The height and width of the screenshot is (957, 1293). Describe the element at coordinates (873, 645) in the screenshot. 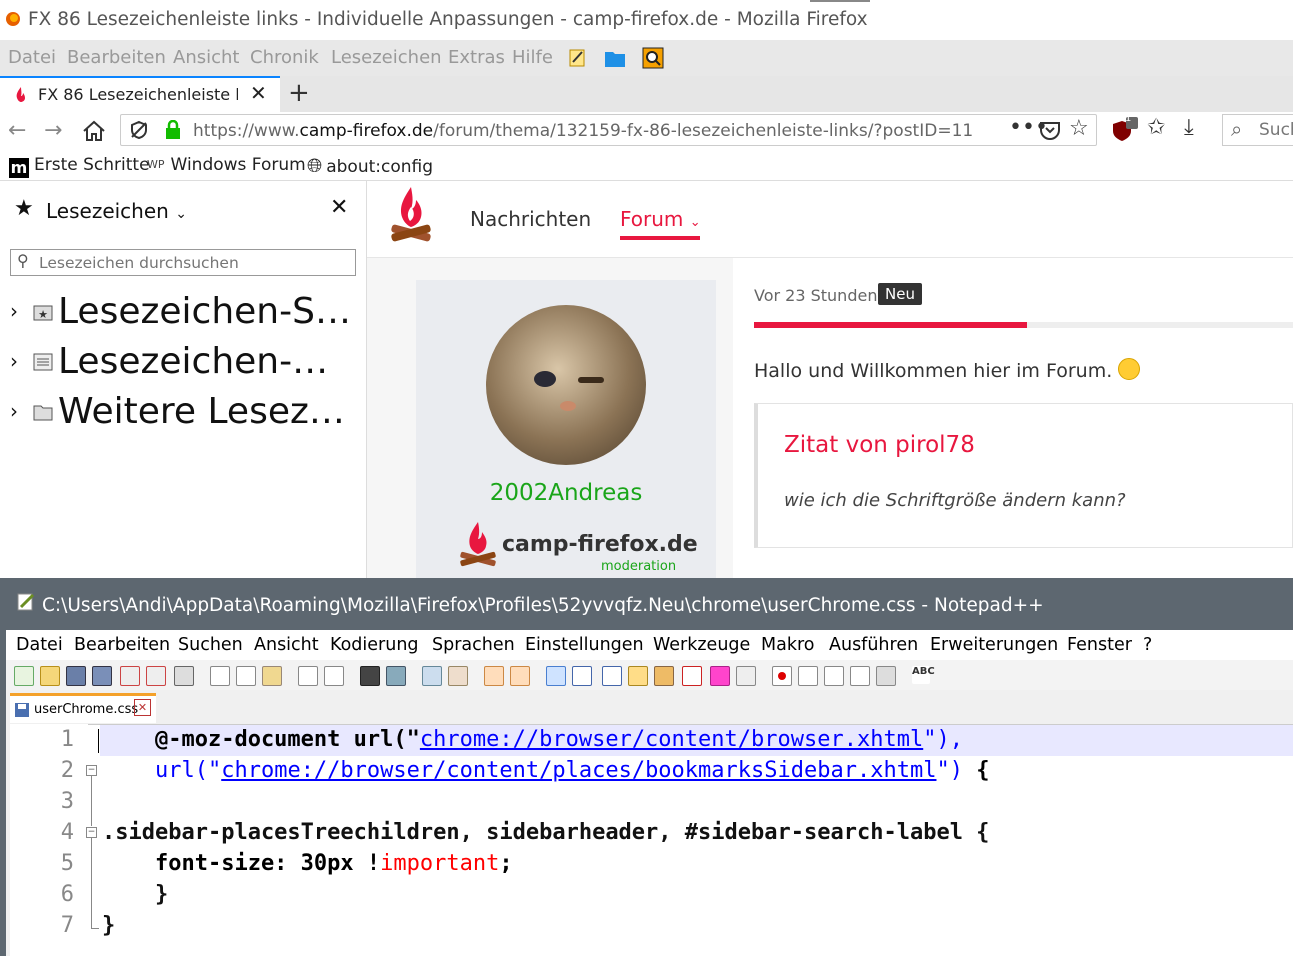

I see `npp-menu-ausfuehren: Ausführen` at that location.